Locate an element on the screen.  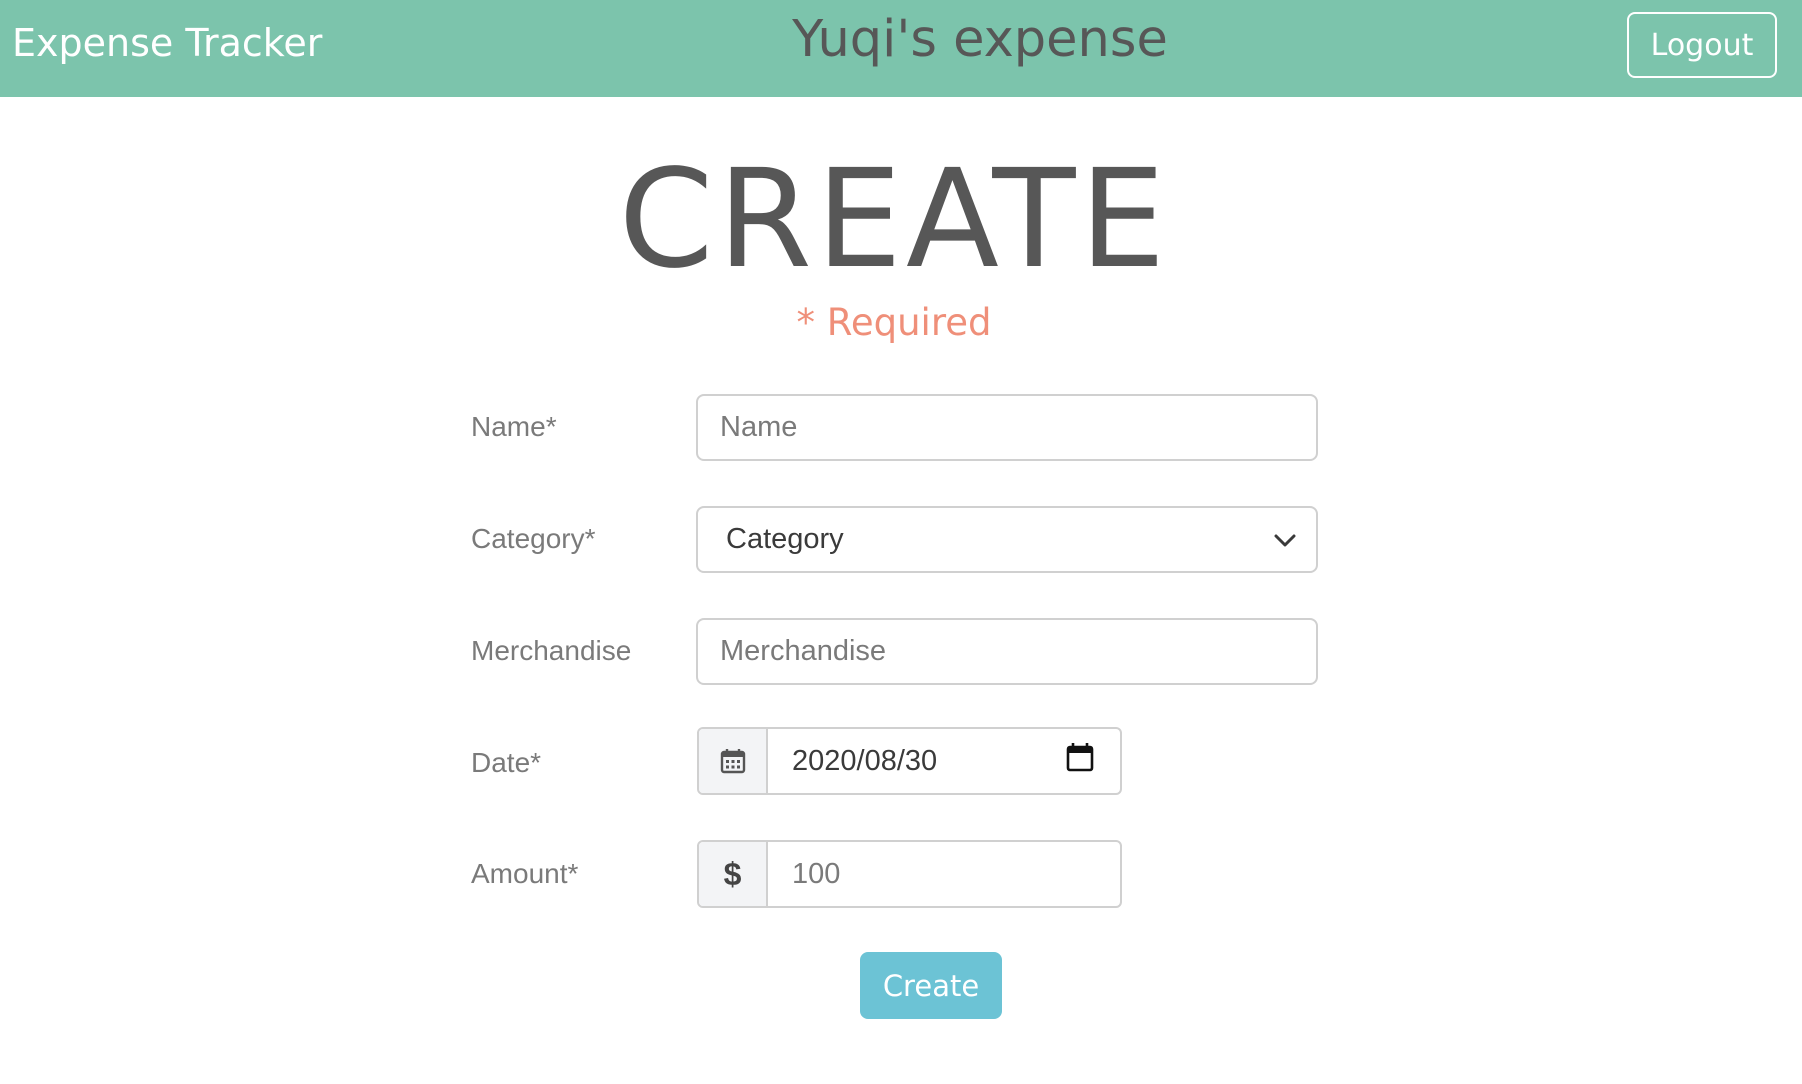
amount-input-group: $ 100 is located at coordinates (909, 874).